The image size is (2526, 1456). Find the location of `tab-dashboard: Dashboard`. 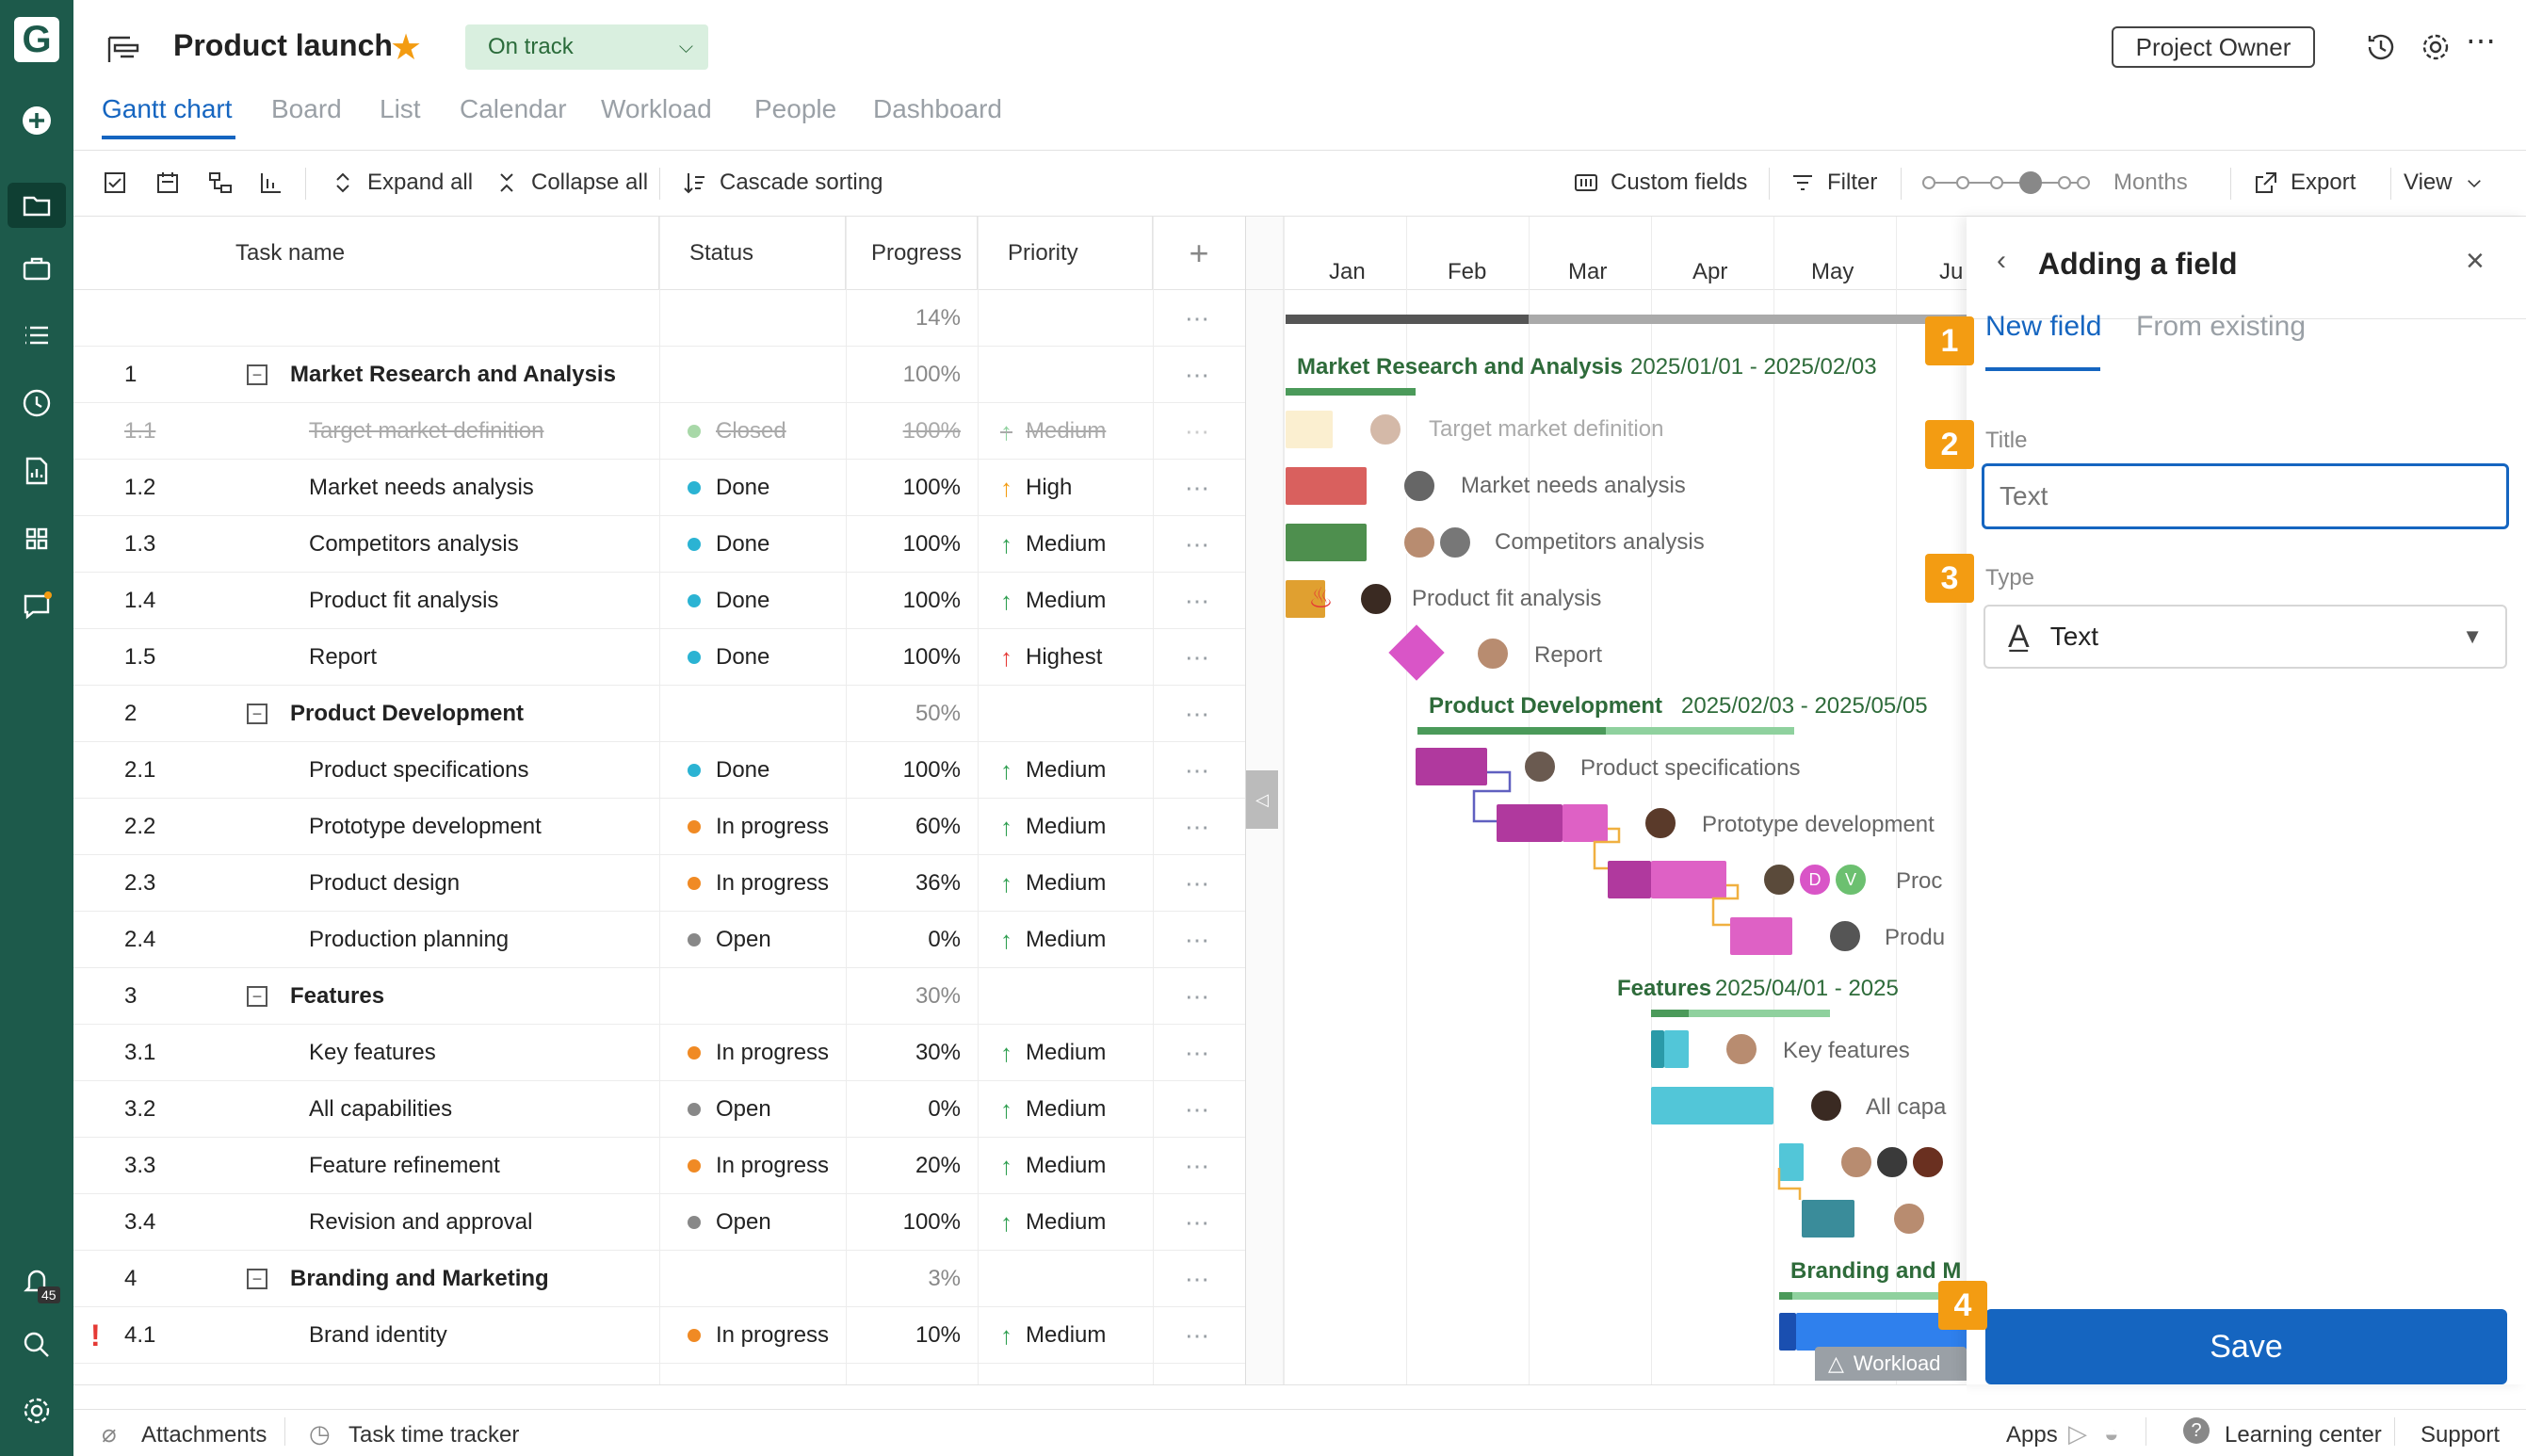

tab-dashboard: Dashboard is located at coordinates (937, 109).